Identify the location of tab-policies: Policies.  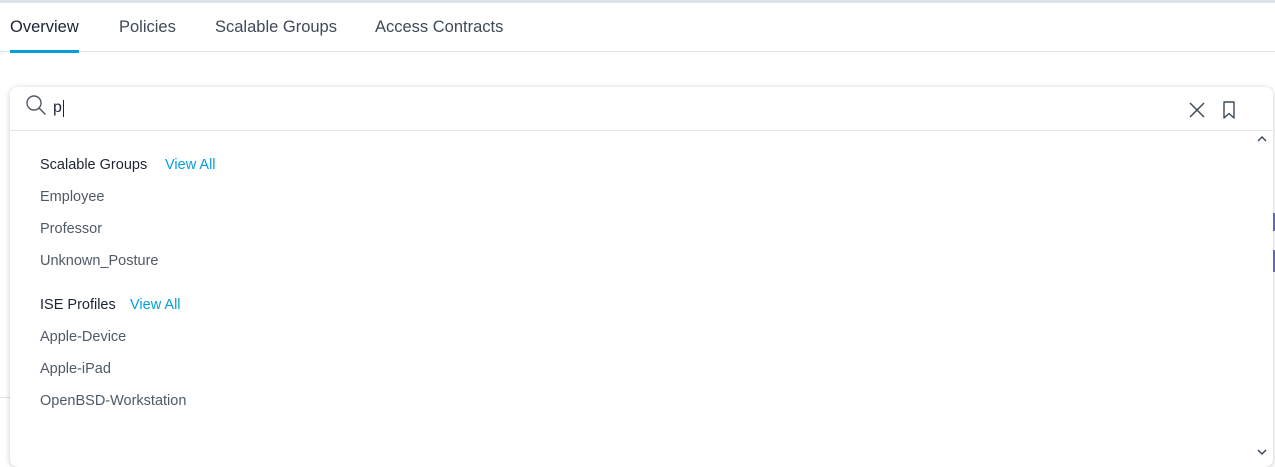
(147, 27).